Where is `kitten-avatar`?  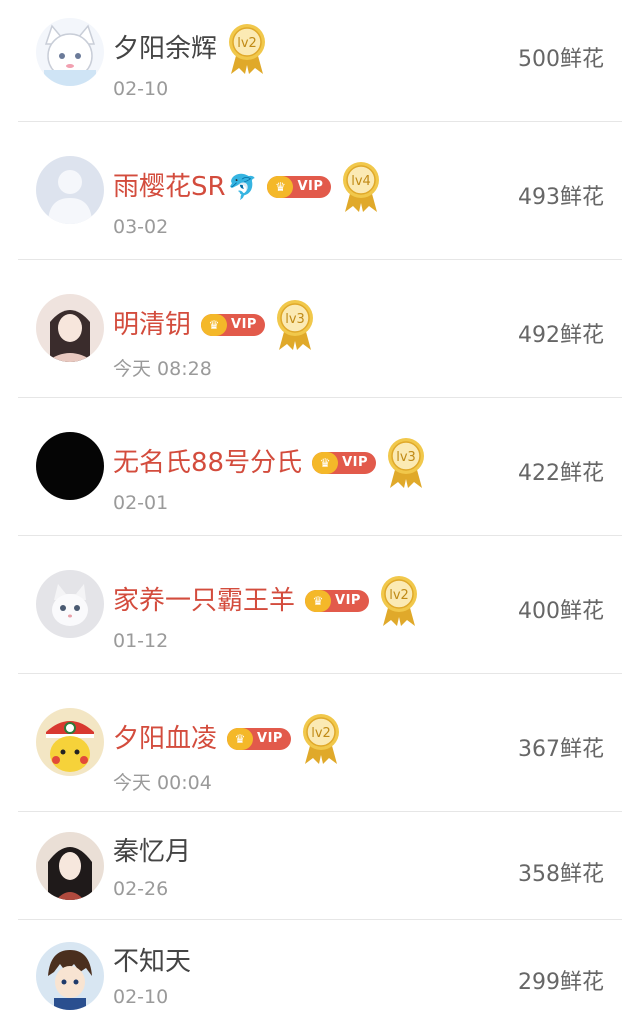
kitten-avatar is located at coordinates (70, 604).